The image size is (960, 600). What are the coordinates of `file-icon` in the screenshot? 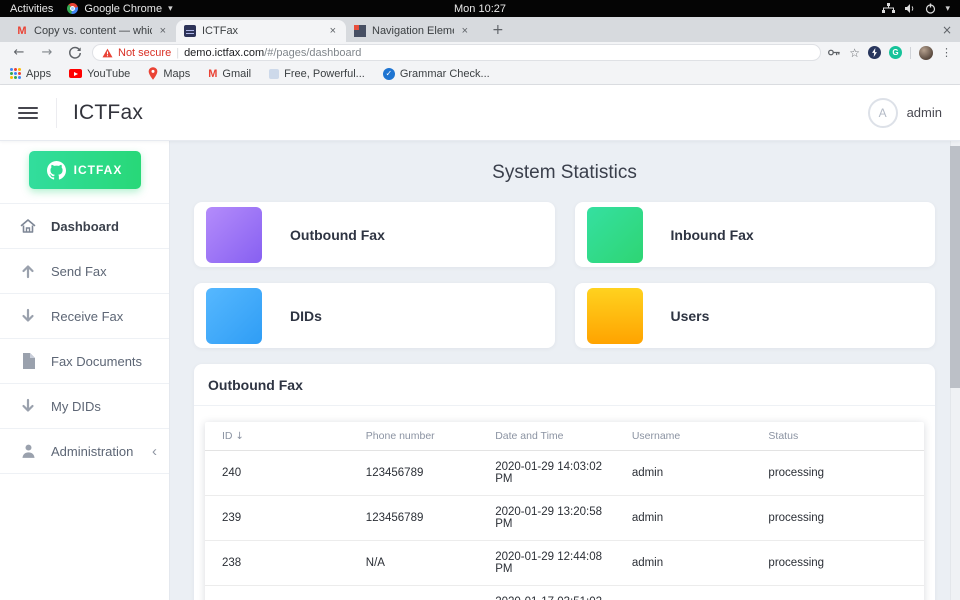 It's located at (28, 361).